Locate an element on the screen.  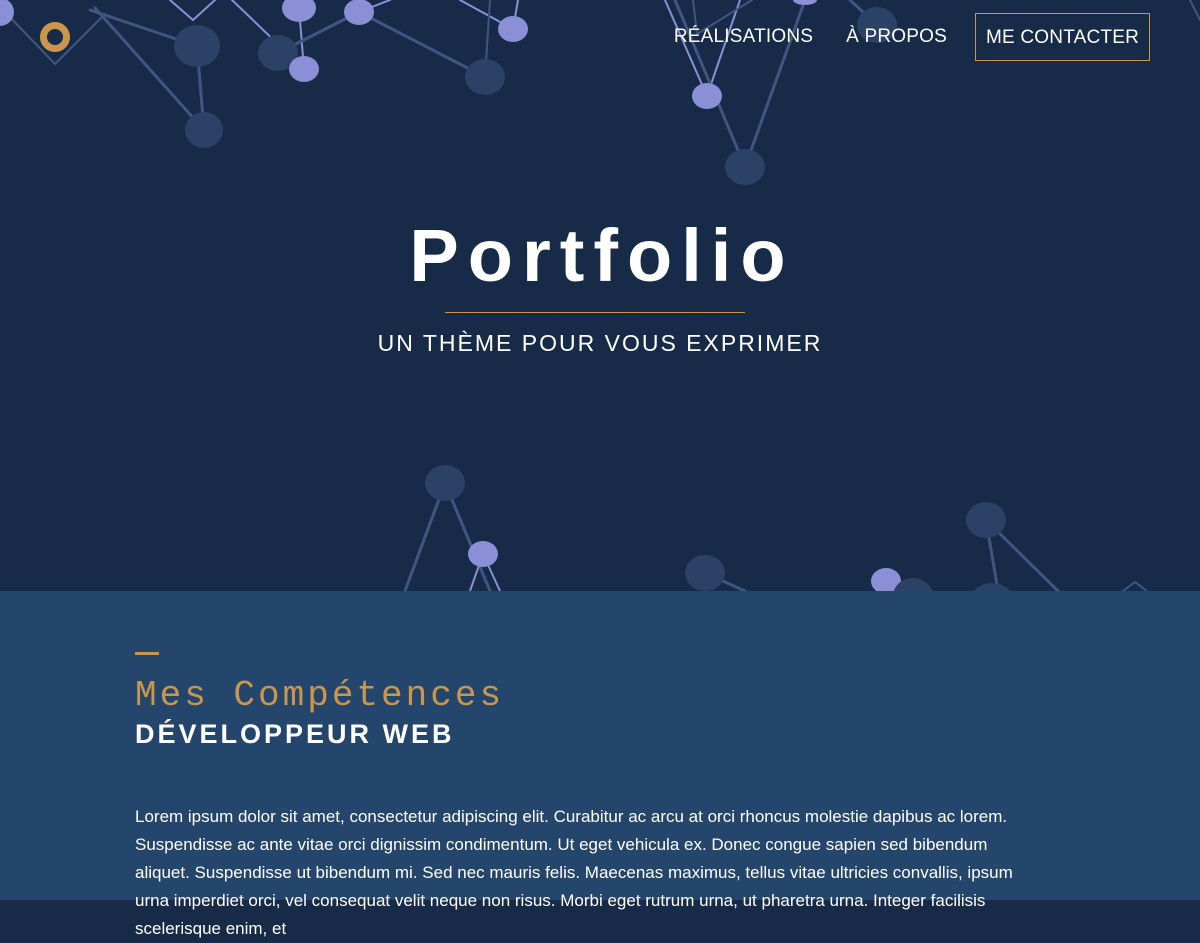
nav-link-a-propos: À PROPOS is located at coordinates (896, 37).